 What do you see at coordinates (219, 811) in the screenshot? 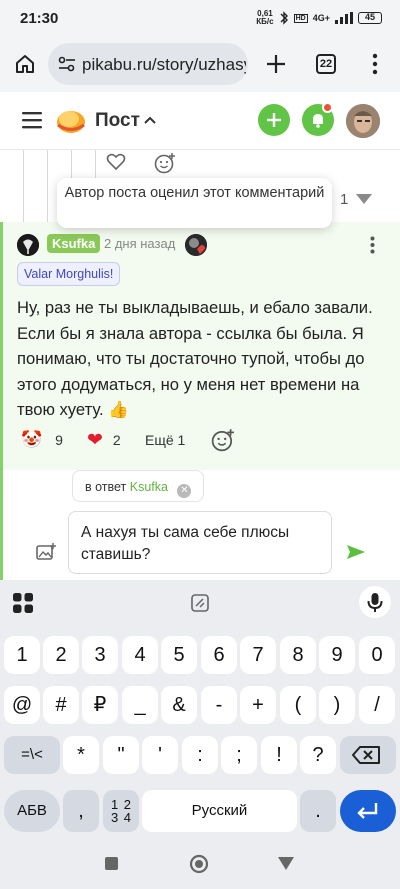
I see `space-key: Русский` at bounding box center [219, 811].